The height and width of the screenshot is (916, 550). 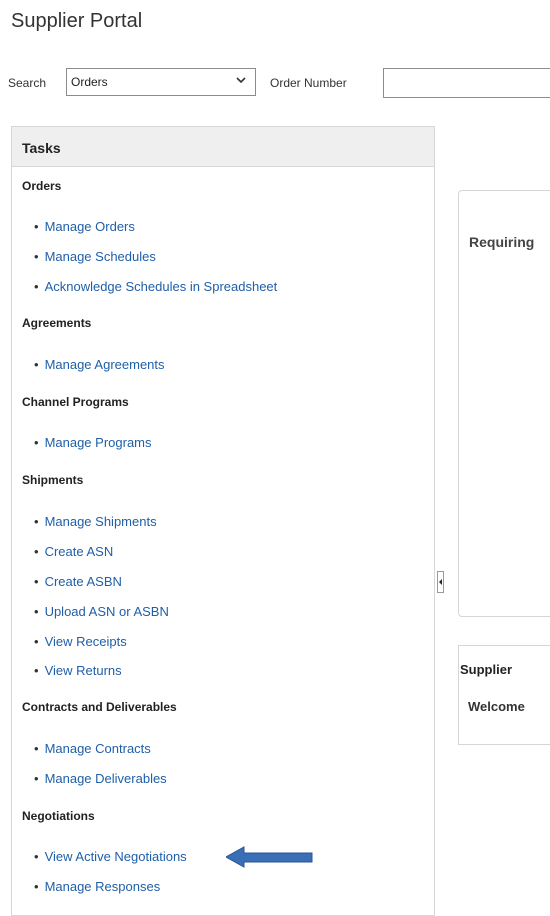 I want to click on link-manage-contracts: Manage Contracts, so click(x=92, y=748).